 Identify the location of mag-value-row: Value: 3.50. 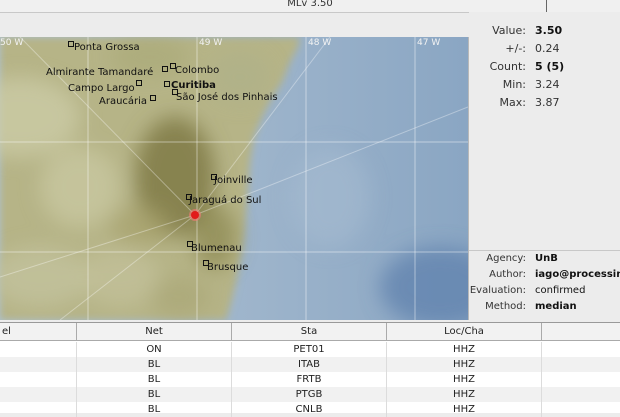
(544, 32).